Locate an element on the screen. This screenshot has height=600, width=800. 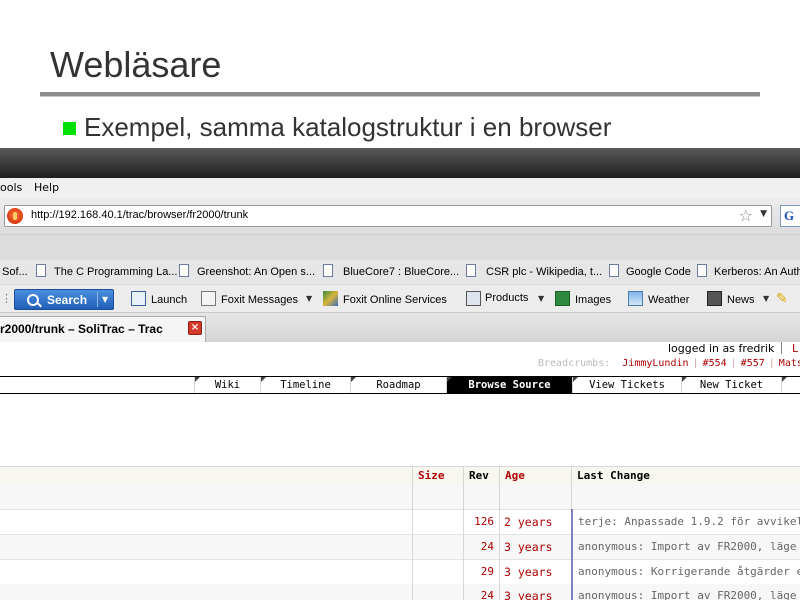
bookmark-item: BlueCore7 is located at coordinates (401, 272).